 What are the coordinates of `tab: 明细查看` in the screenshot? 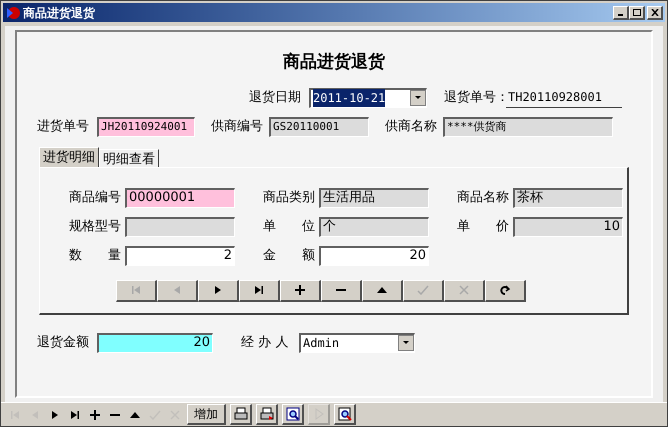 It's located at (129, 157).